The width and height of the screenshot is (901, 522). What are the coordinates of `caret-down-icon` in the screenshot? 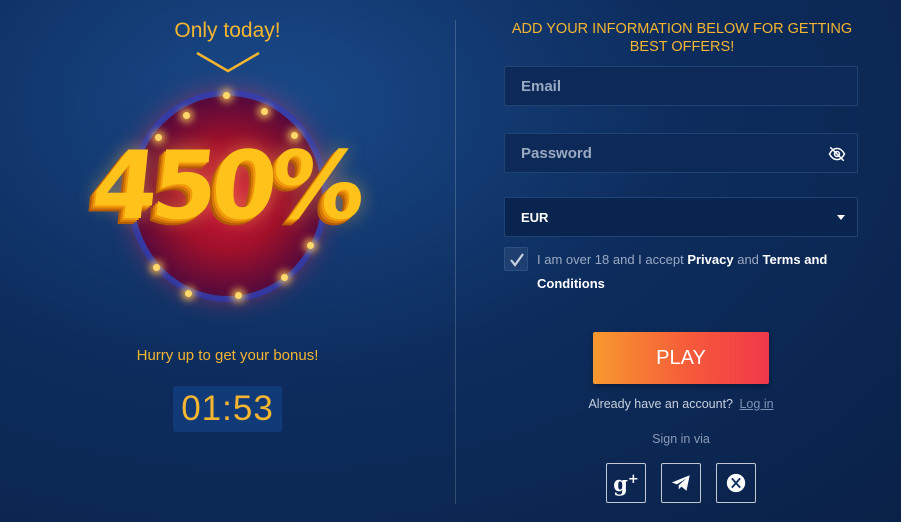 It's located at (841, 217).